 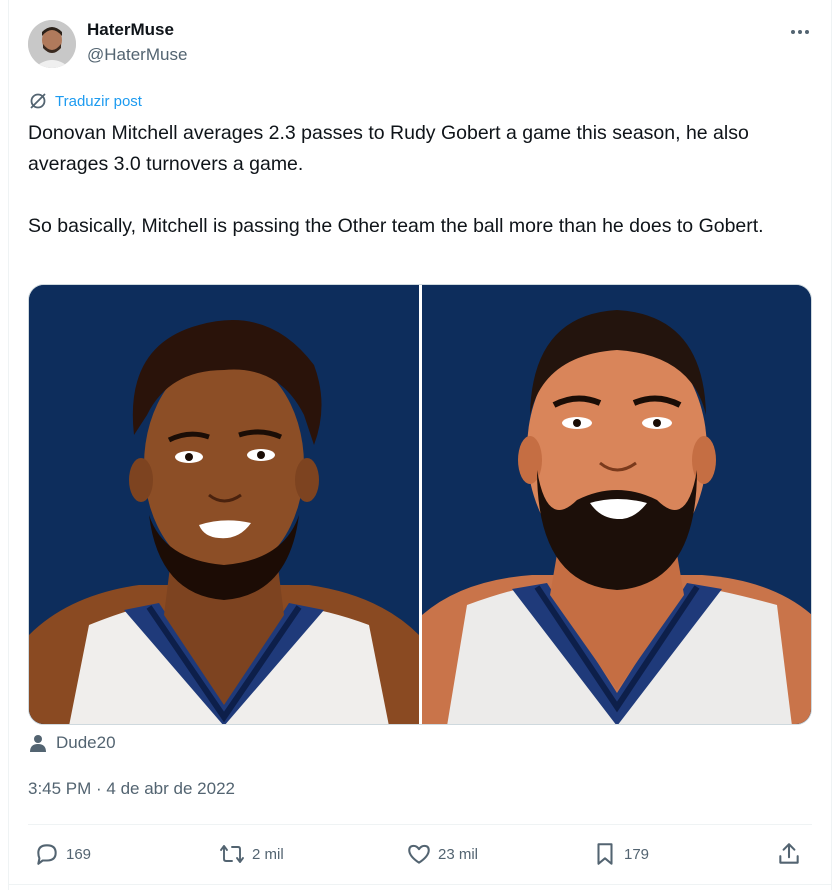 What do you see at coordinates (38, 101) in the screenshot?
I see `translate-icon` at bounding box center [38, 101].